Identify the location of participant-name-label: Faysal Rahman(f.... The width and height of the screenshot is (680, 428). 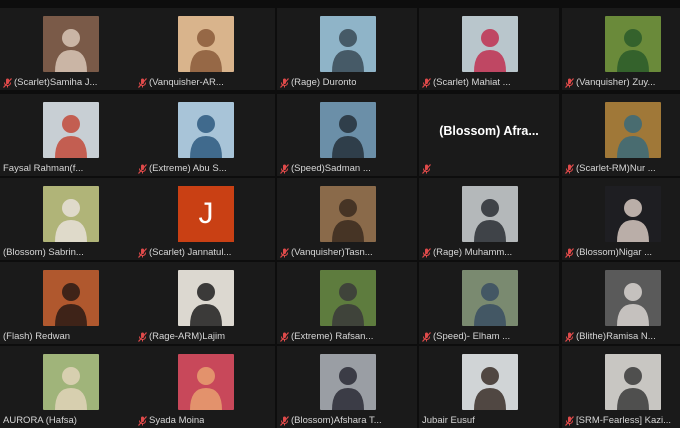
(70, 169).